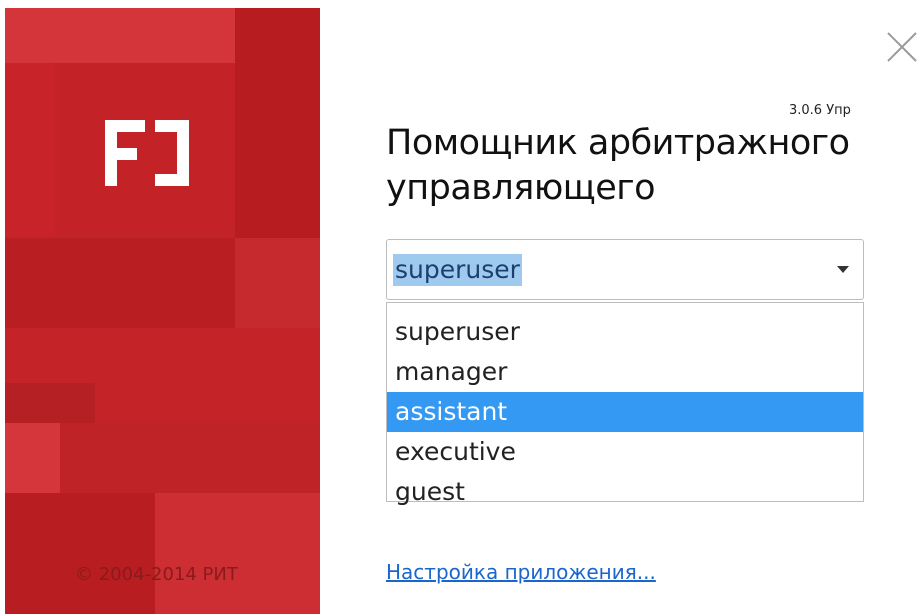 Image resolution: width=921 pixels, height=614 pixels. Describe the element at coordinates (625, 412) in the screenshot. I see `user-option-assistant: assistant` at that location.